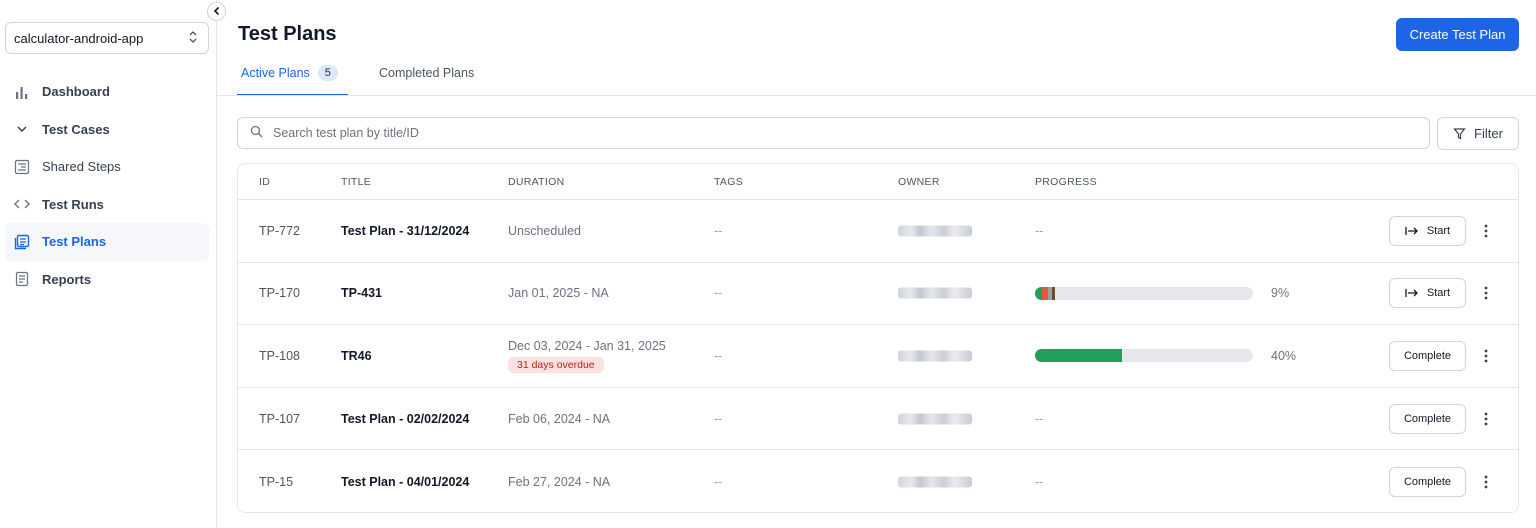 This screenshot has width=1536, height=528. I want to click on plan-duration: Unscheduled, so click(544, 230).